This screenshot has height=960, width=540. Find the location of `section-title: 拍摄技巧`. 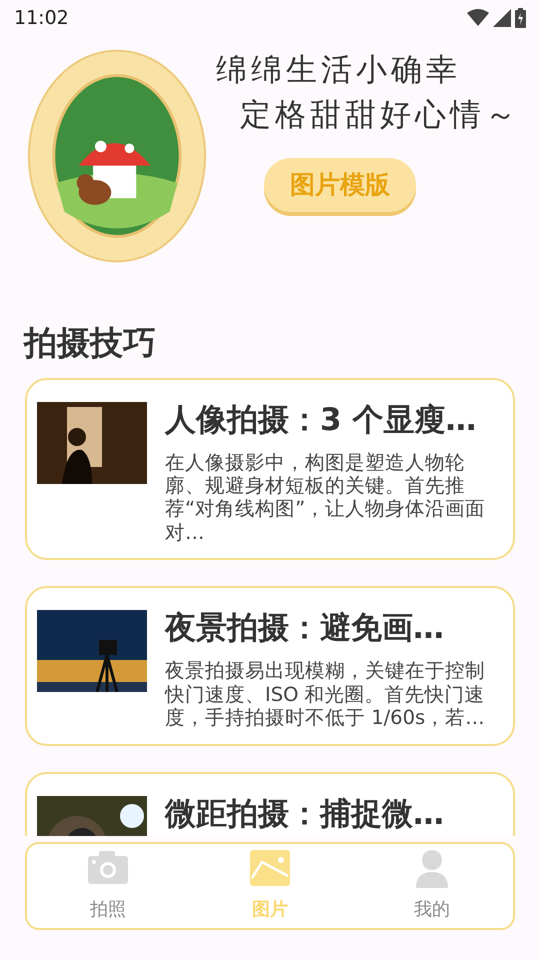

section-title: 拍摄技巧 is located at coordinates (89, 343).